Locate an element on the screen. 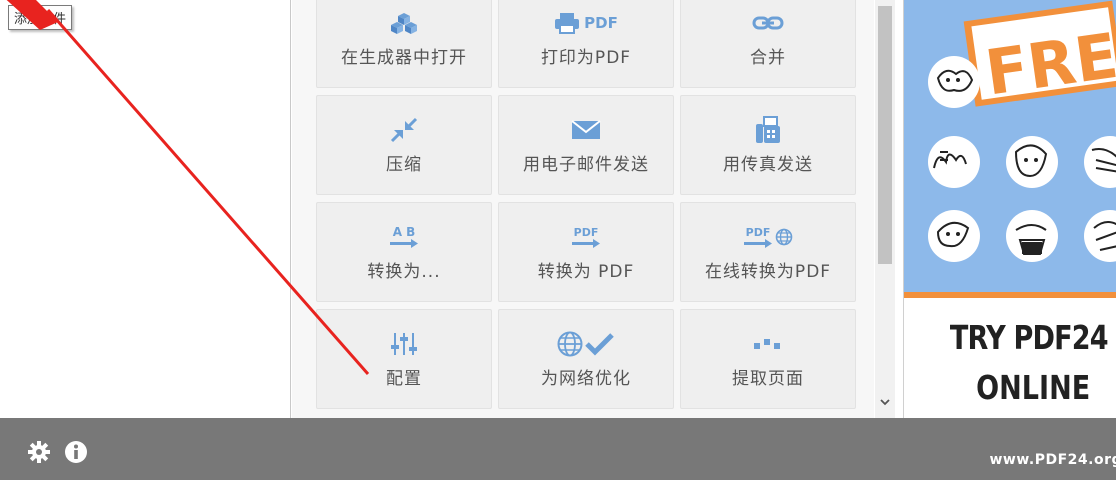 The width and height of the screenshot is (1116, 480). tool-label: 配置 is located at coordinates (404, 378).